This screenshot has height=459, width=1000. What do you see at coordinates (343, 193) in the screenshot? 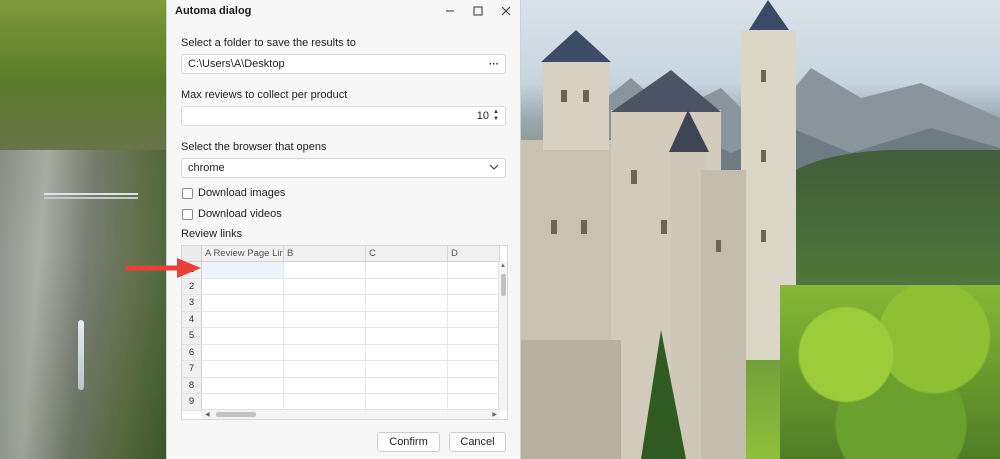
I see `download-images-option: Download images` at bounding box center [343, 193].